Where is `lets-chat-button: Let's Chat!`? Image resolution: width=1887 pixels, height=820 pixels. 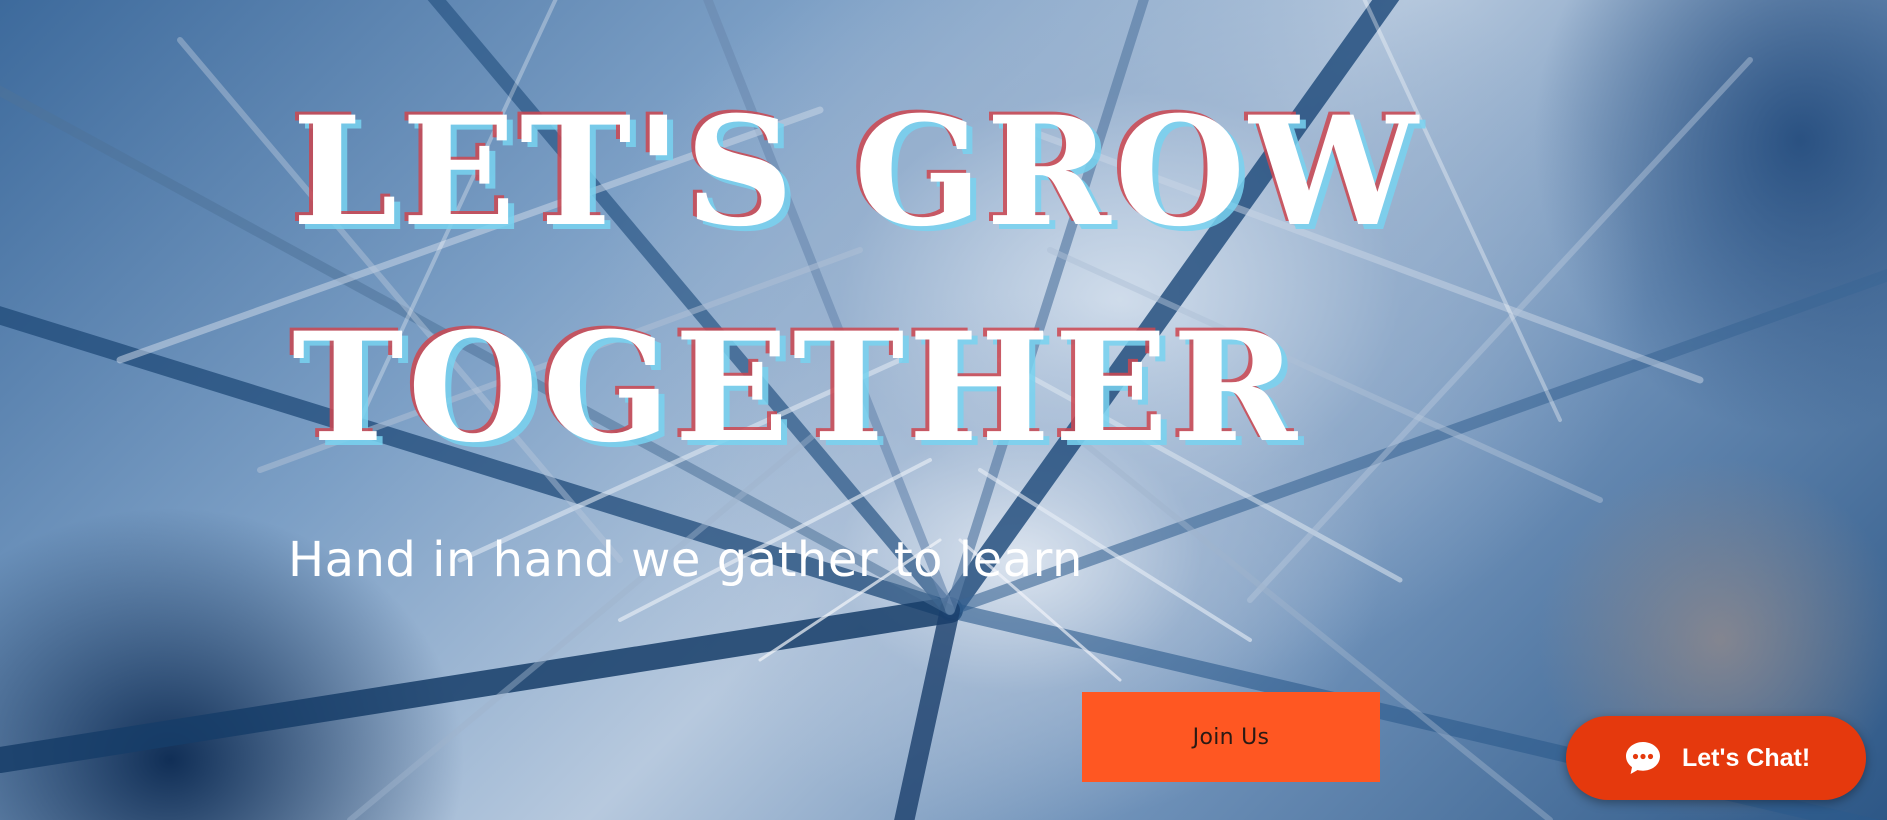
lets-chat-button: Let's Chat! is located at coordinates (1716, 758).